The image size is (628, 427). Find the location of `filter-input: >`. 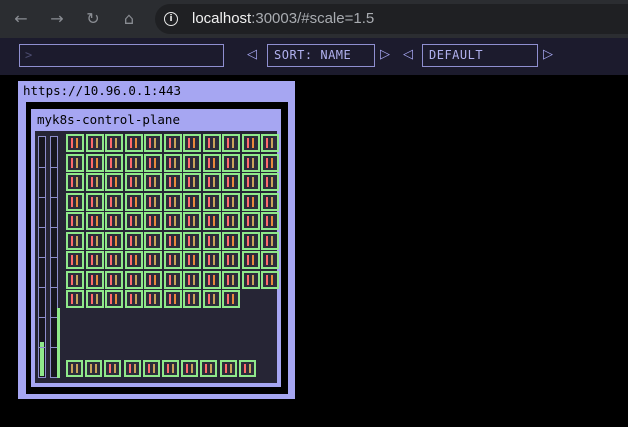

filter-input: > is located at coordinates (121, 55).